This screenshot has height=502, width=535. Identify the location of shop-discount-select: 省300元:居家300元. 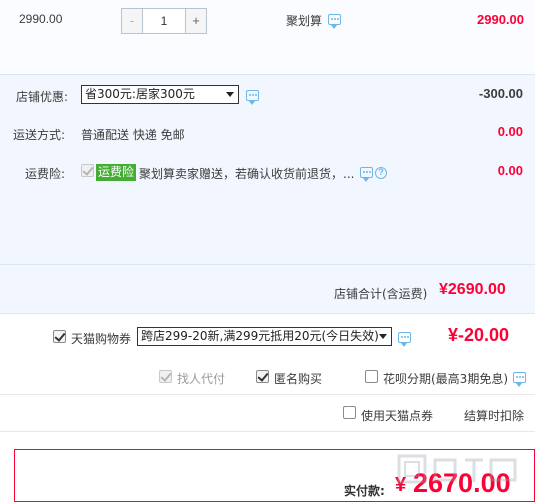
(160, 94).